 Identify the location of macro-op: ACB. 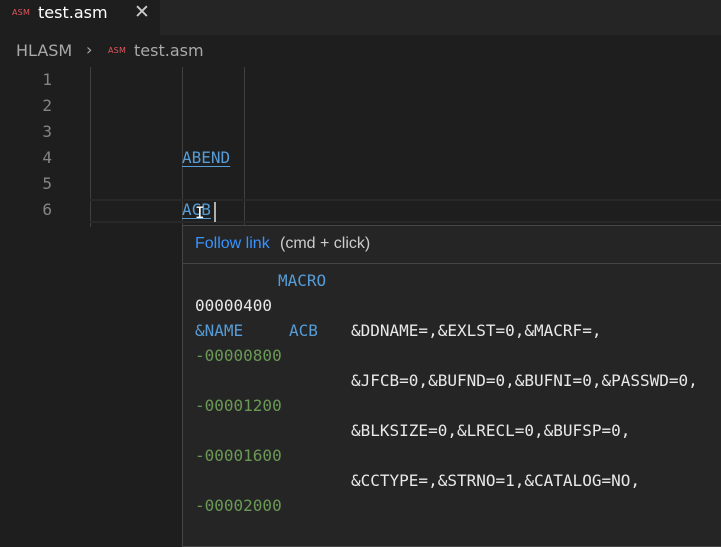
(303, 330).